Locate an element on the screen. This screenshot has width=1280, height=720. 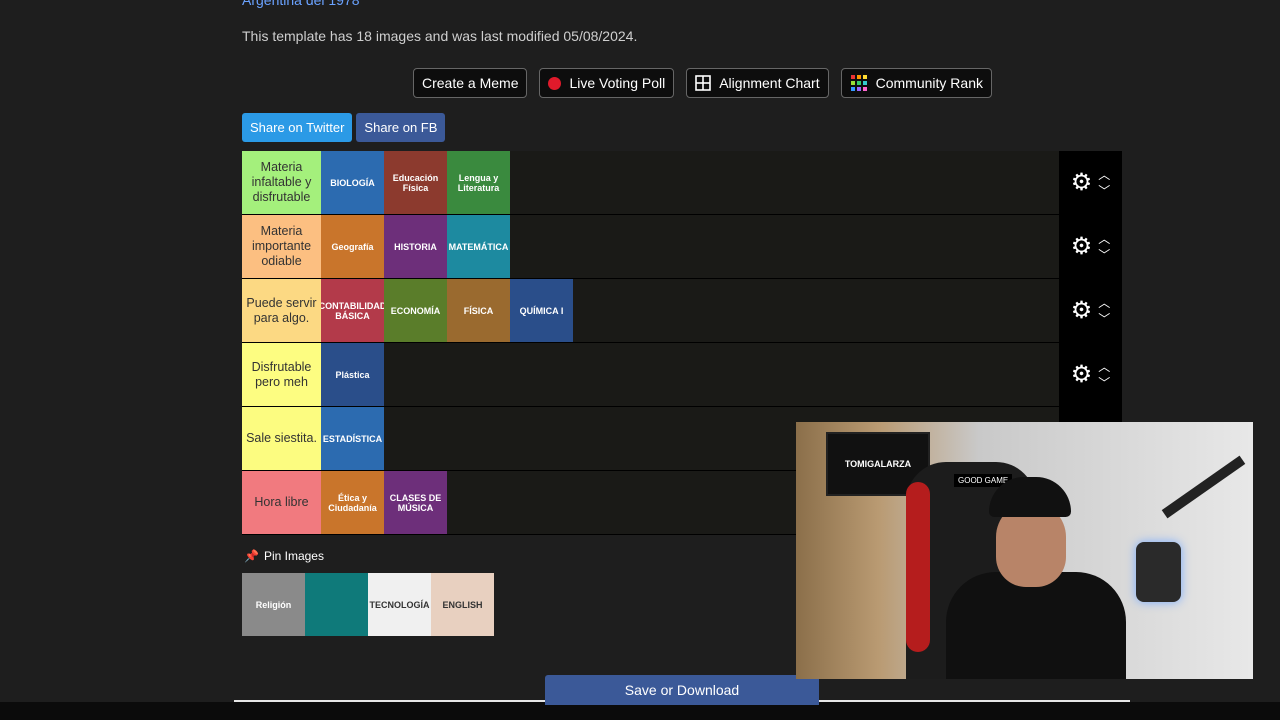
record-dot-icon is located at coordinates (555, 83).